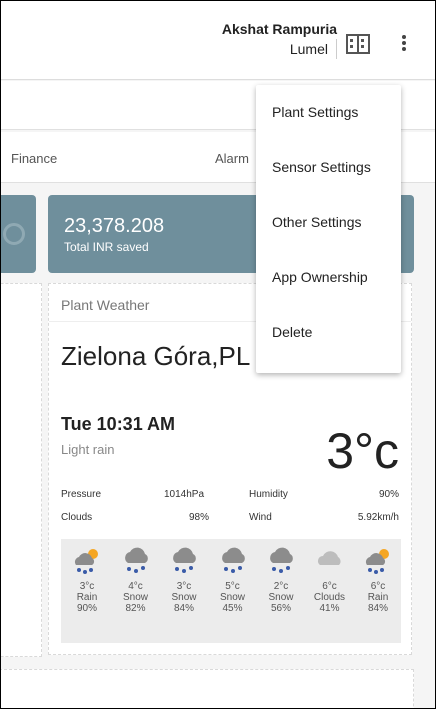 This screenshot has height=709, width=436. What do you see at coordinates (328, 332) in the screenshot?
I see `menu-item-delete: Delete` at bounding box center [328, 332].